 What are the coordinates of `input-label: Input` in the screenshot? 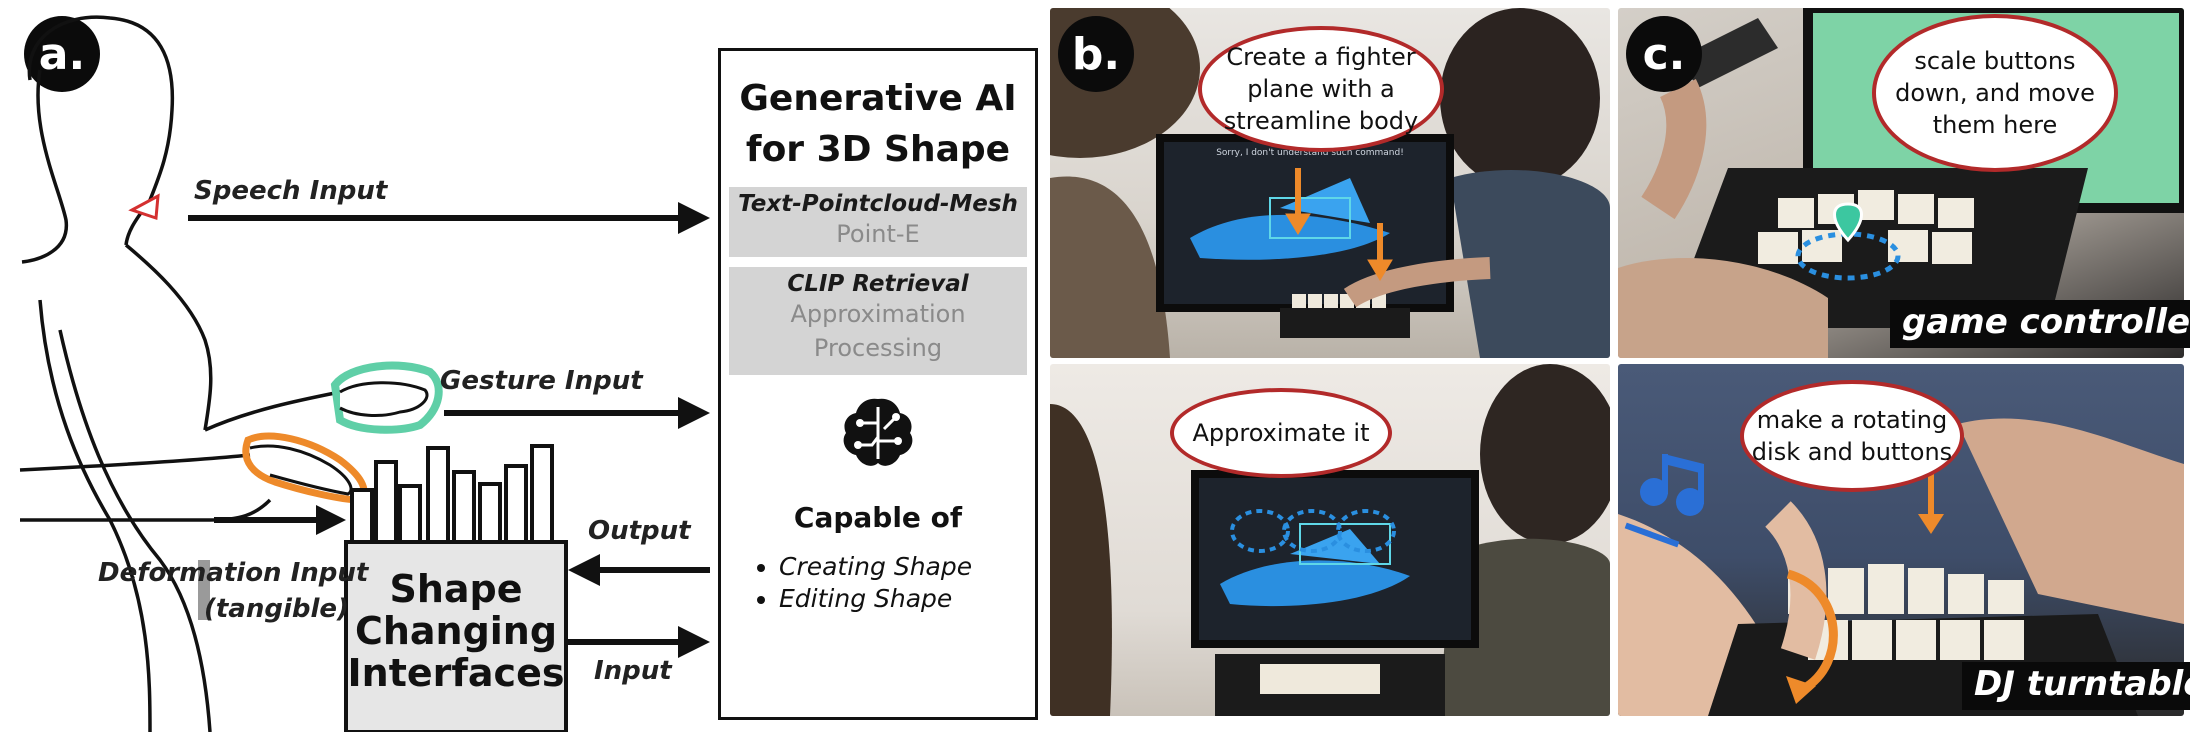 It's located at (633, 671).